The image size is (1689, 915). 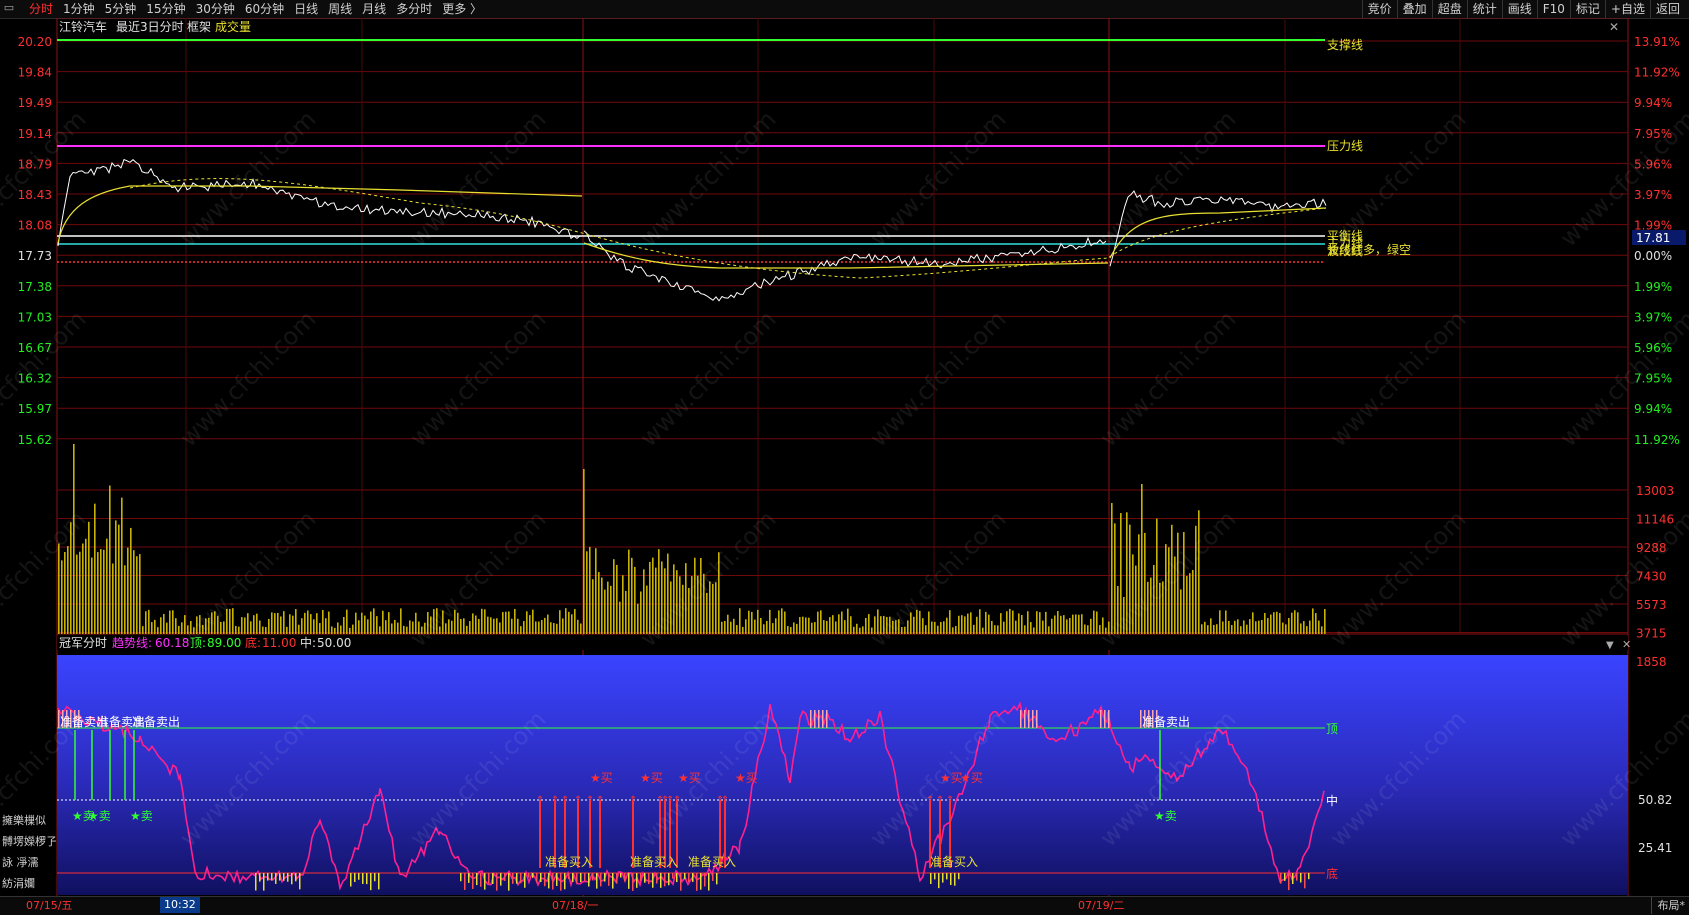 What do you see at coordinates (374, 9) in the screenshot?
I see `tab-8: 月线` at bounding box center [374, 9].